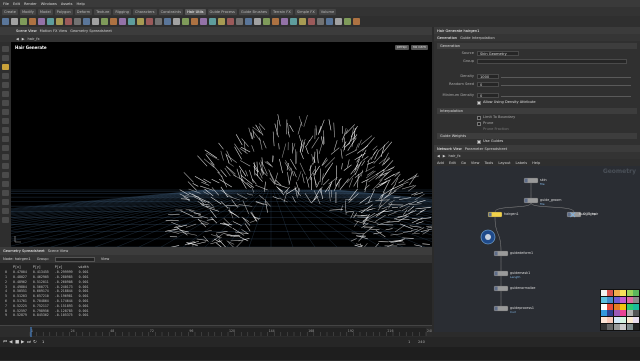 This screenshot has width=640, height=361. I want to click on section-generation: Generation, so click(537, 46).